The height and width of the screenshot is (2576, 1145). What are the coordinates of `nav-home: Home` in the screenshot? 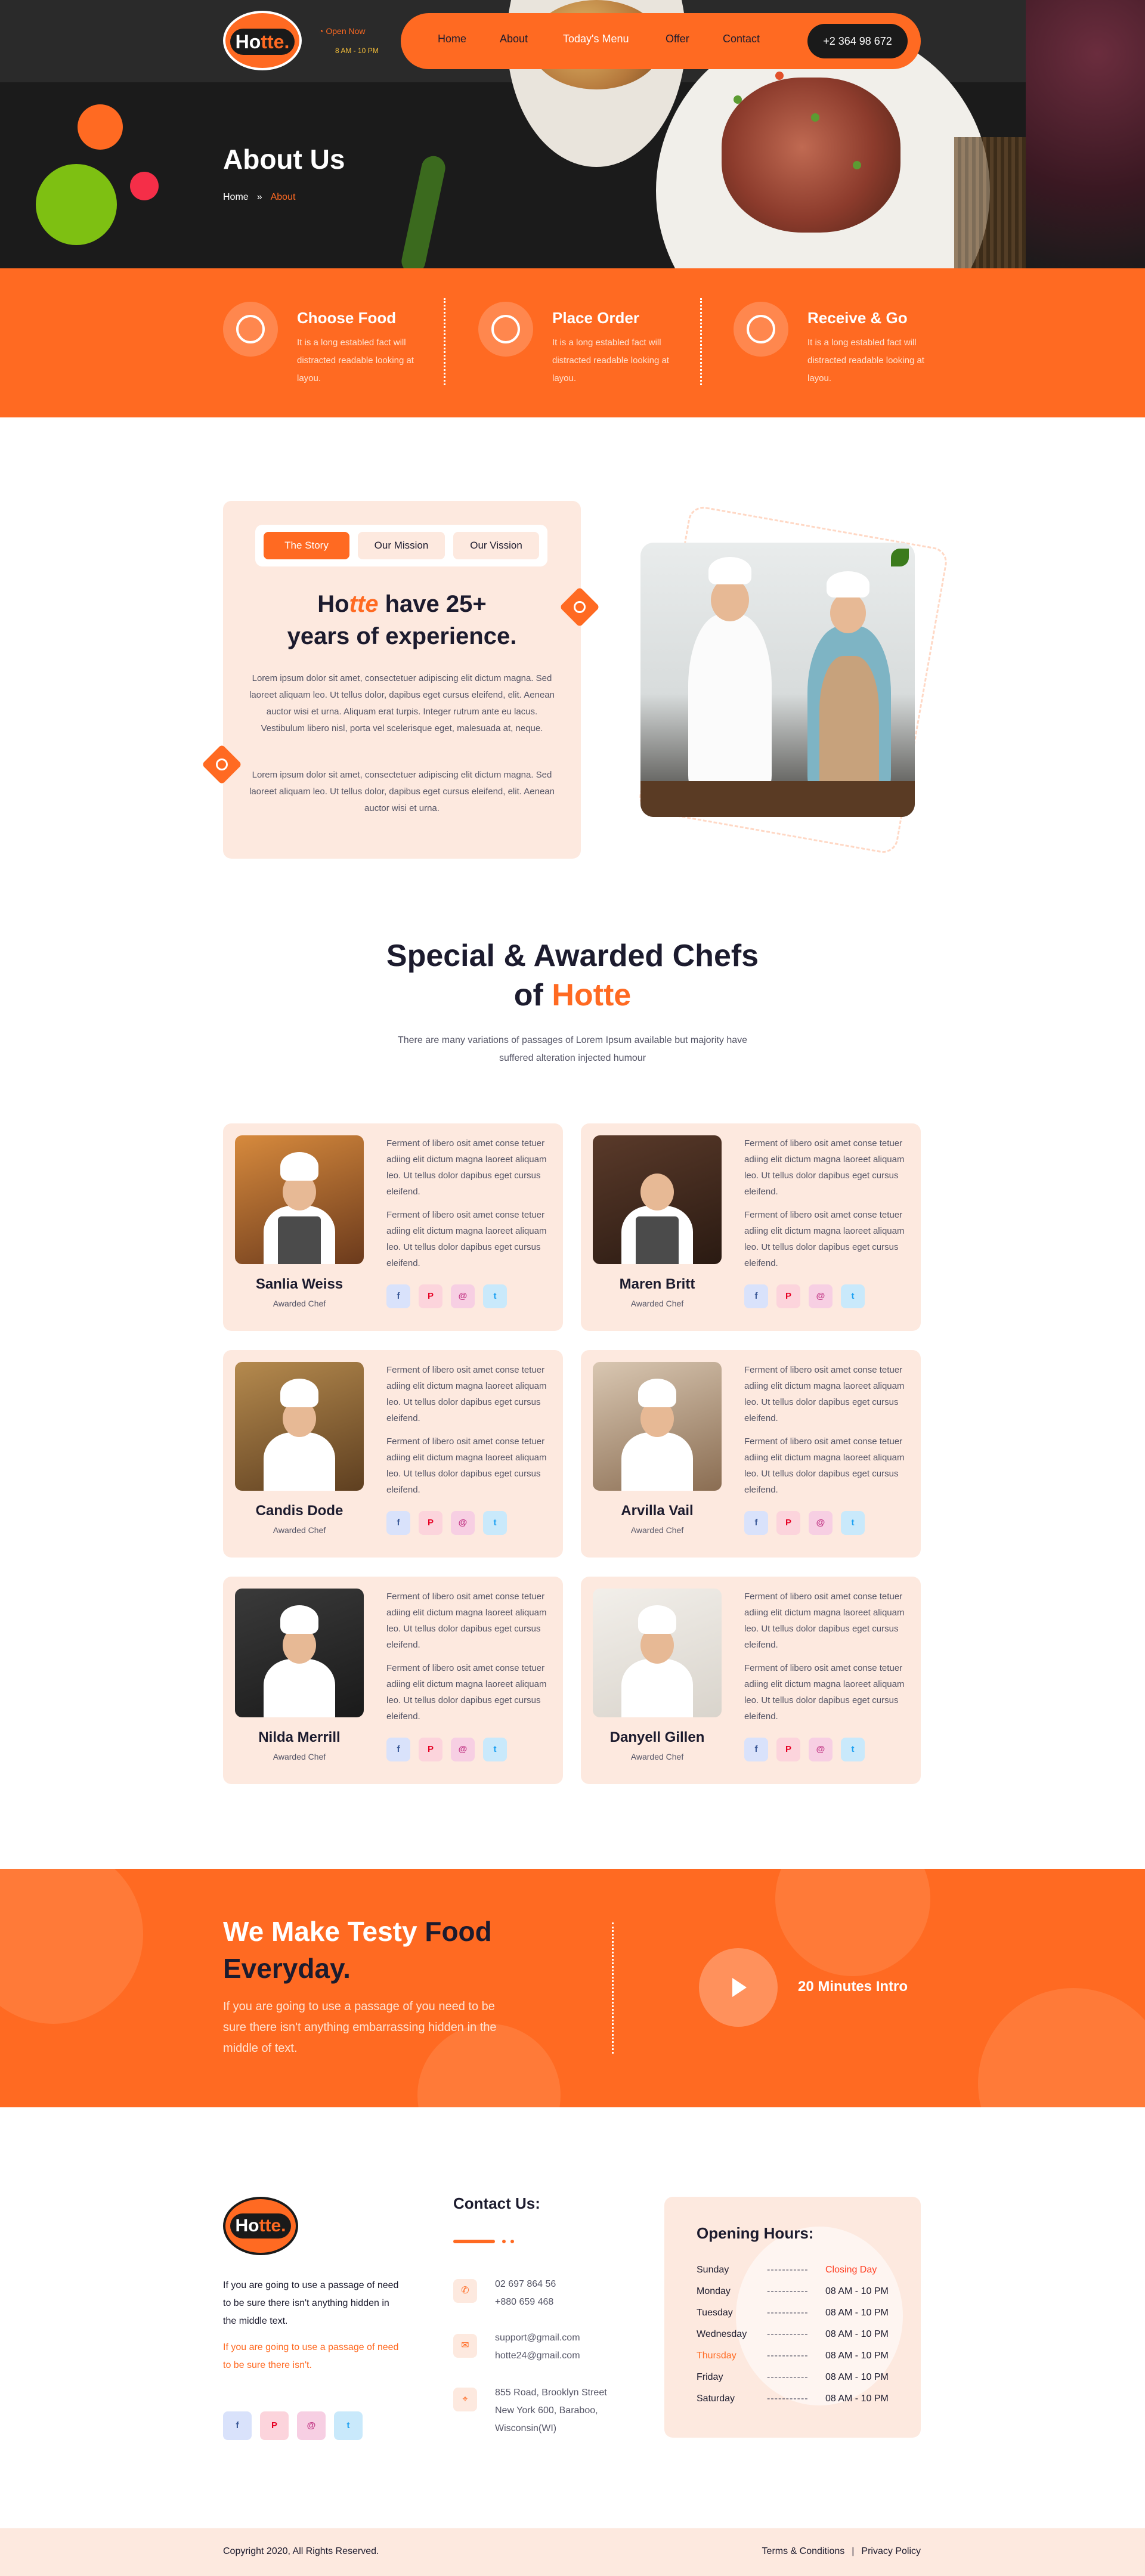 It's located at (452, 39).